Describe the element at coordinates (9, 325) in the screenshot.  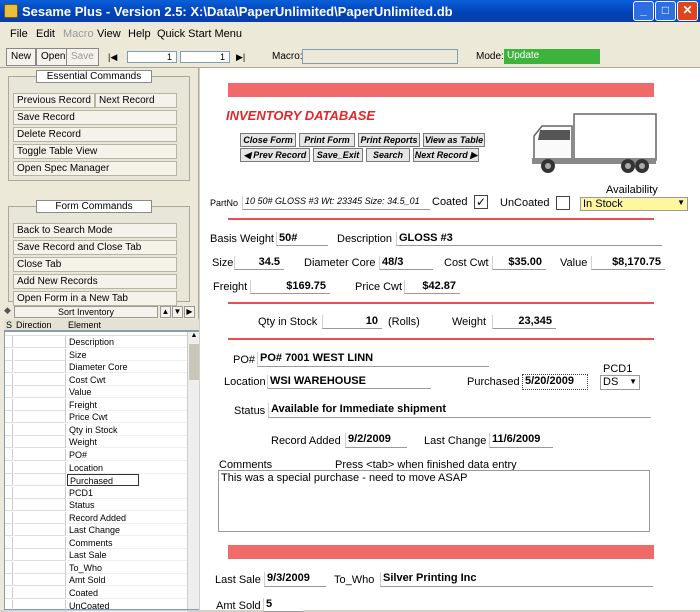
I see `col-s: S` at that location.